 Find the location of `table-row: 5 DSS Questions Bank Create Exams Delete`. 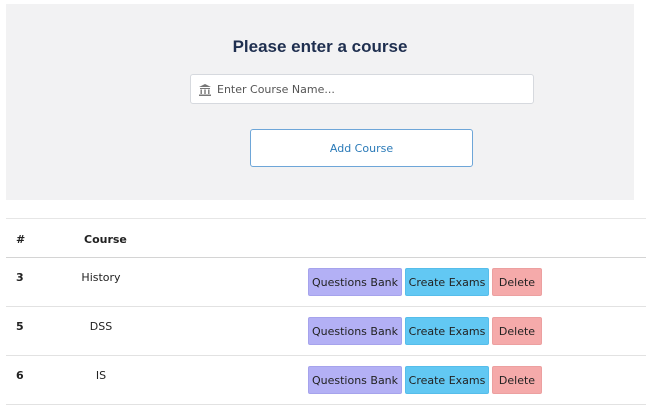

table-row: 5 DSS Questions Bank Create Exams Delete is located at coordinates (326, 331).